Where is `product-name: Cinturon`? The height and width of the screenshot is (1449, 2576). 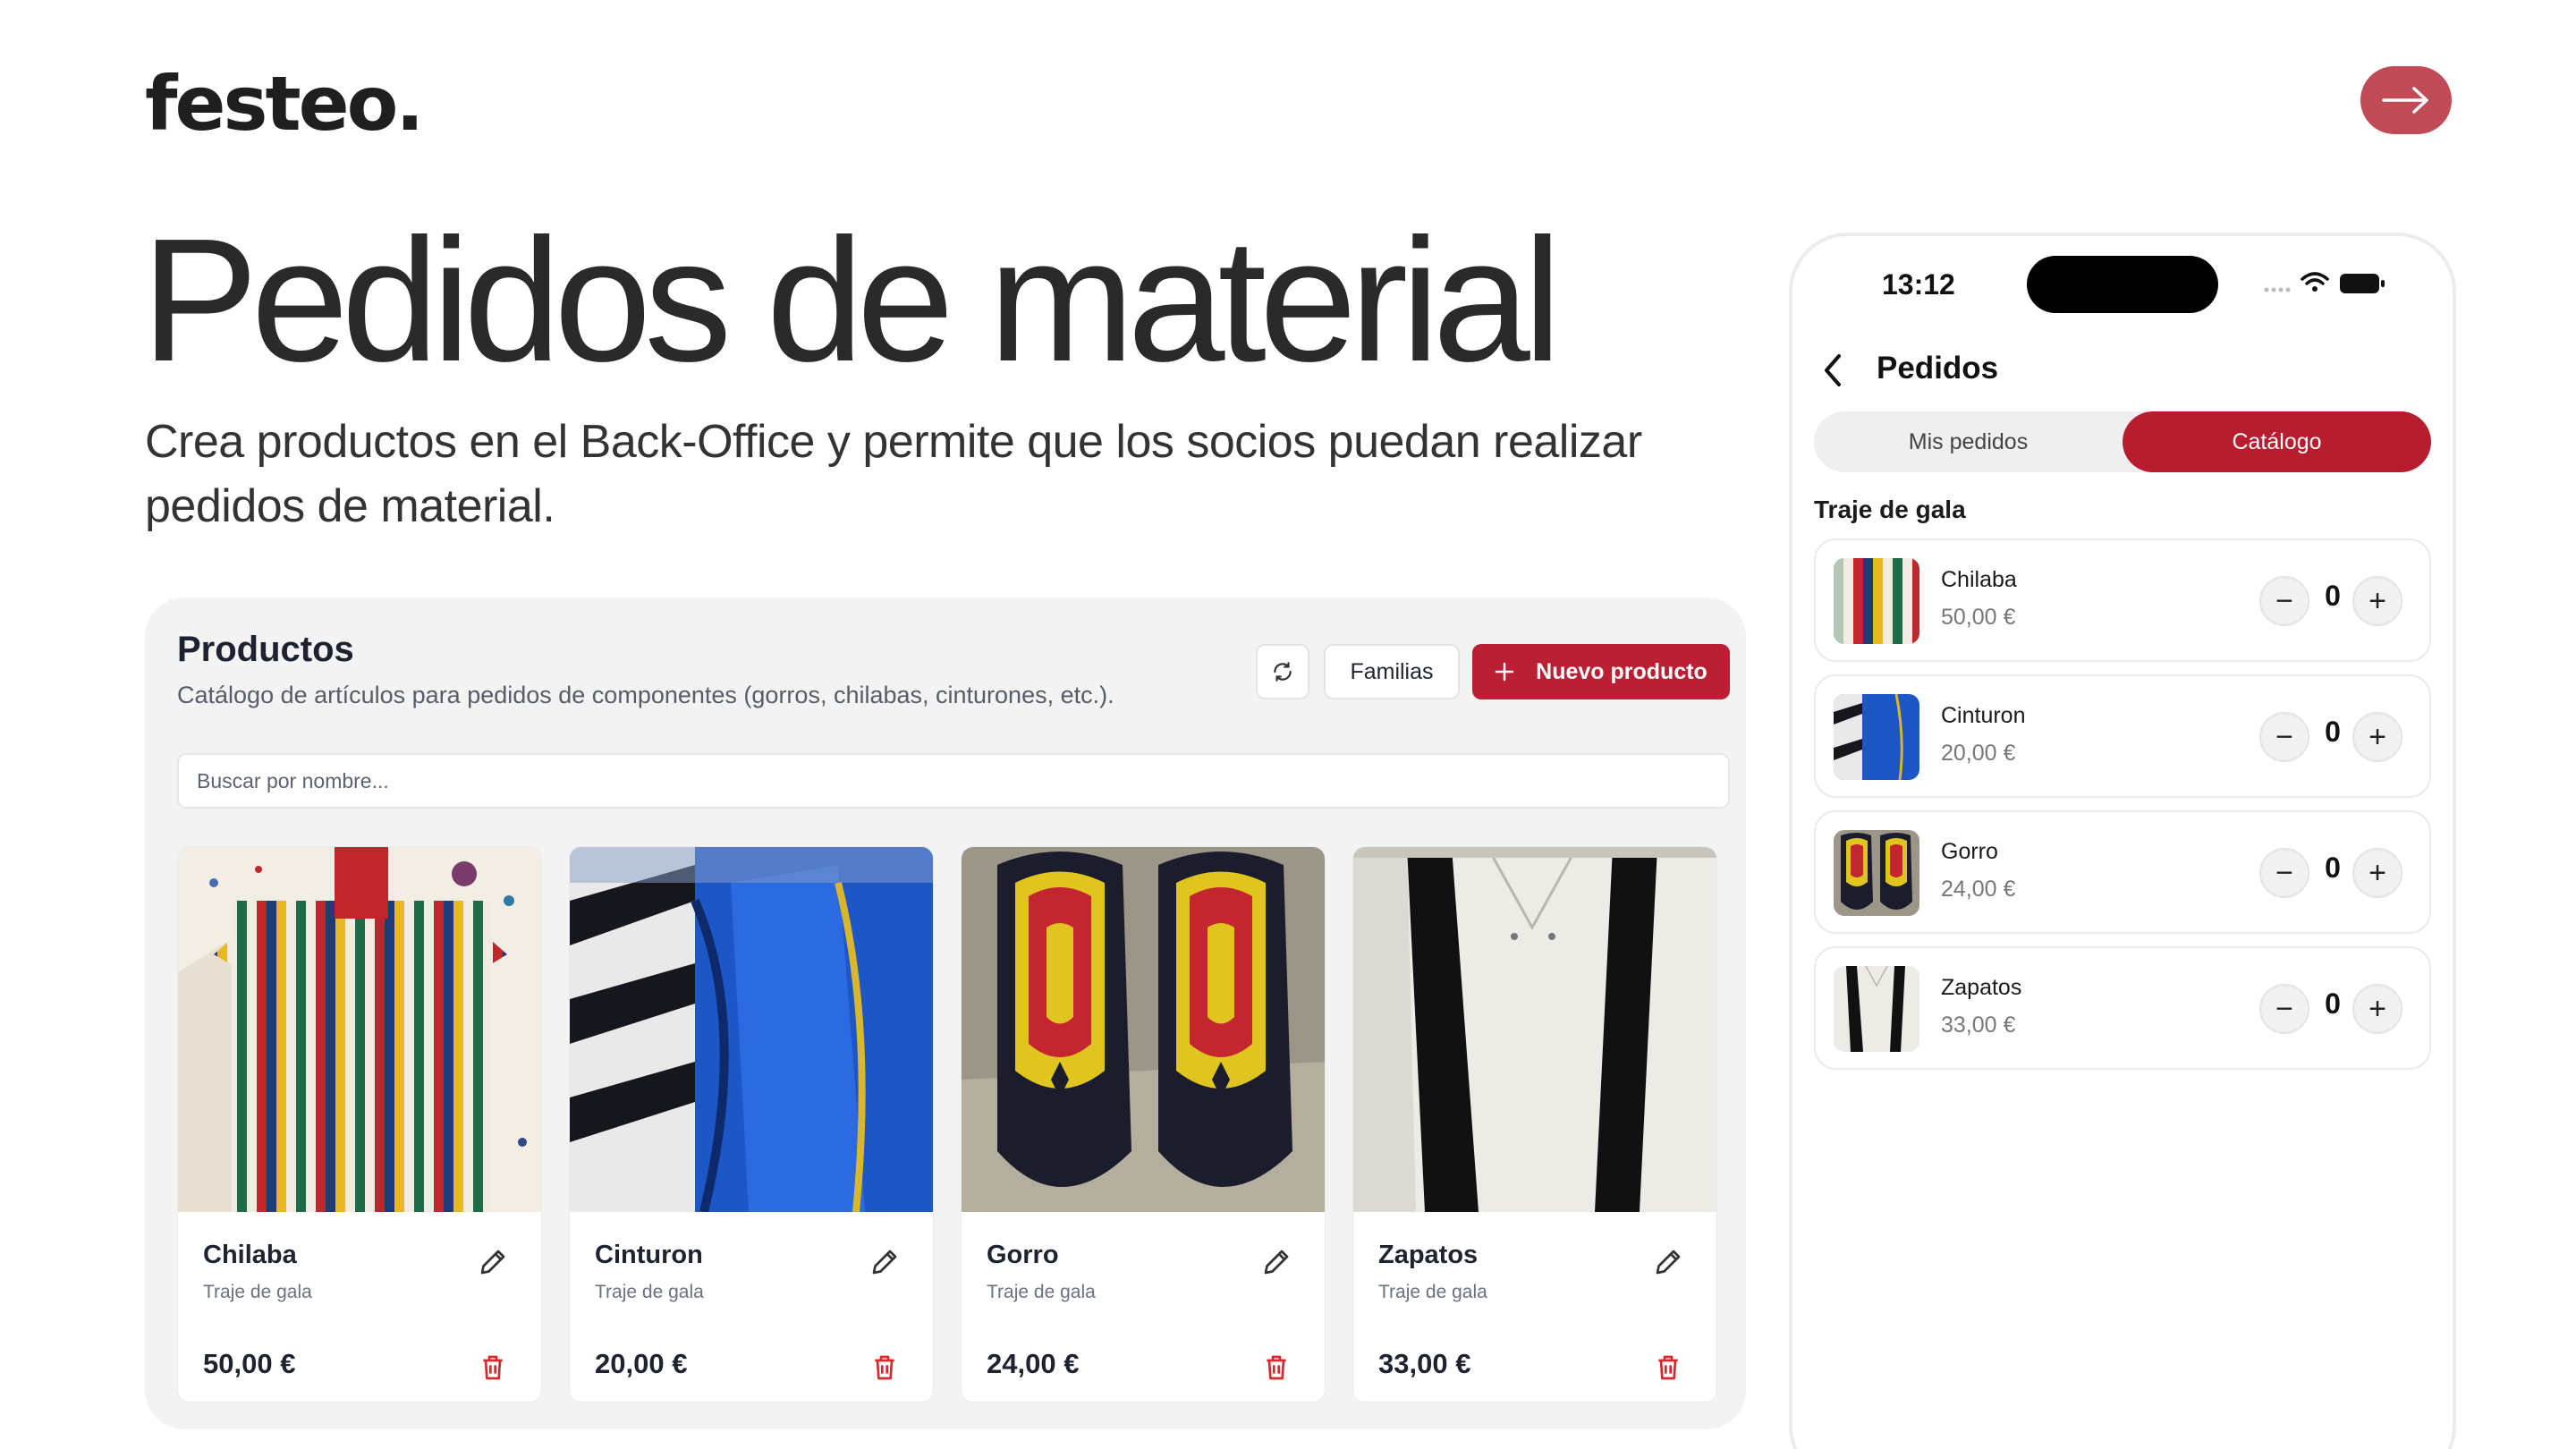
product-name: Cinturon is located at coordinates (649, 1255).